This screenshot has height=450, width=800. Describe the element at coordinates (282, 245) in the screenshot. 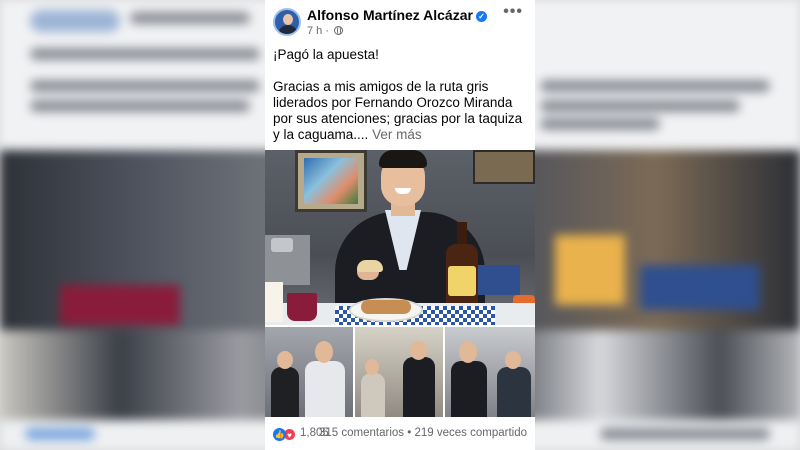

I see `cooking-pot` at that location.